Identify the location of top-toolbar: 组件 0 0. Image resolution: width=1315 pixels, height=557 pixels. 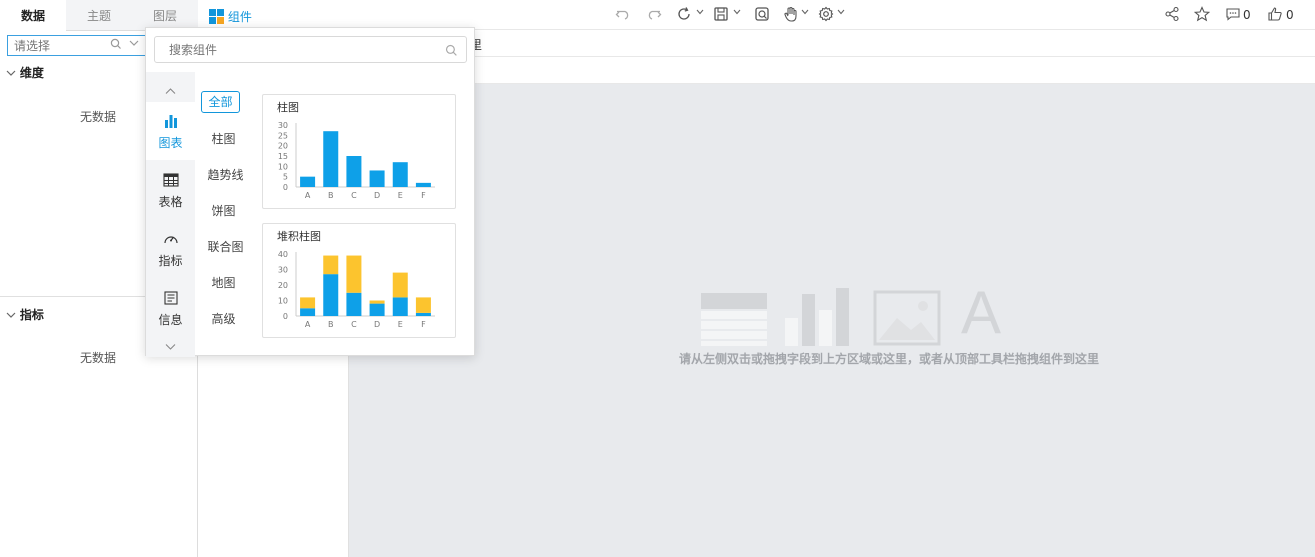
(756, 15).